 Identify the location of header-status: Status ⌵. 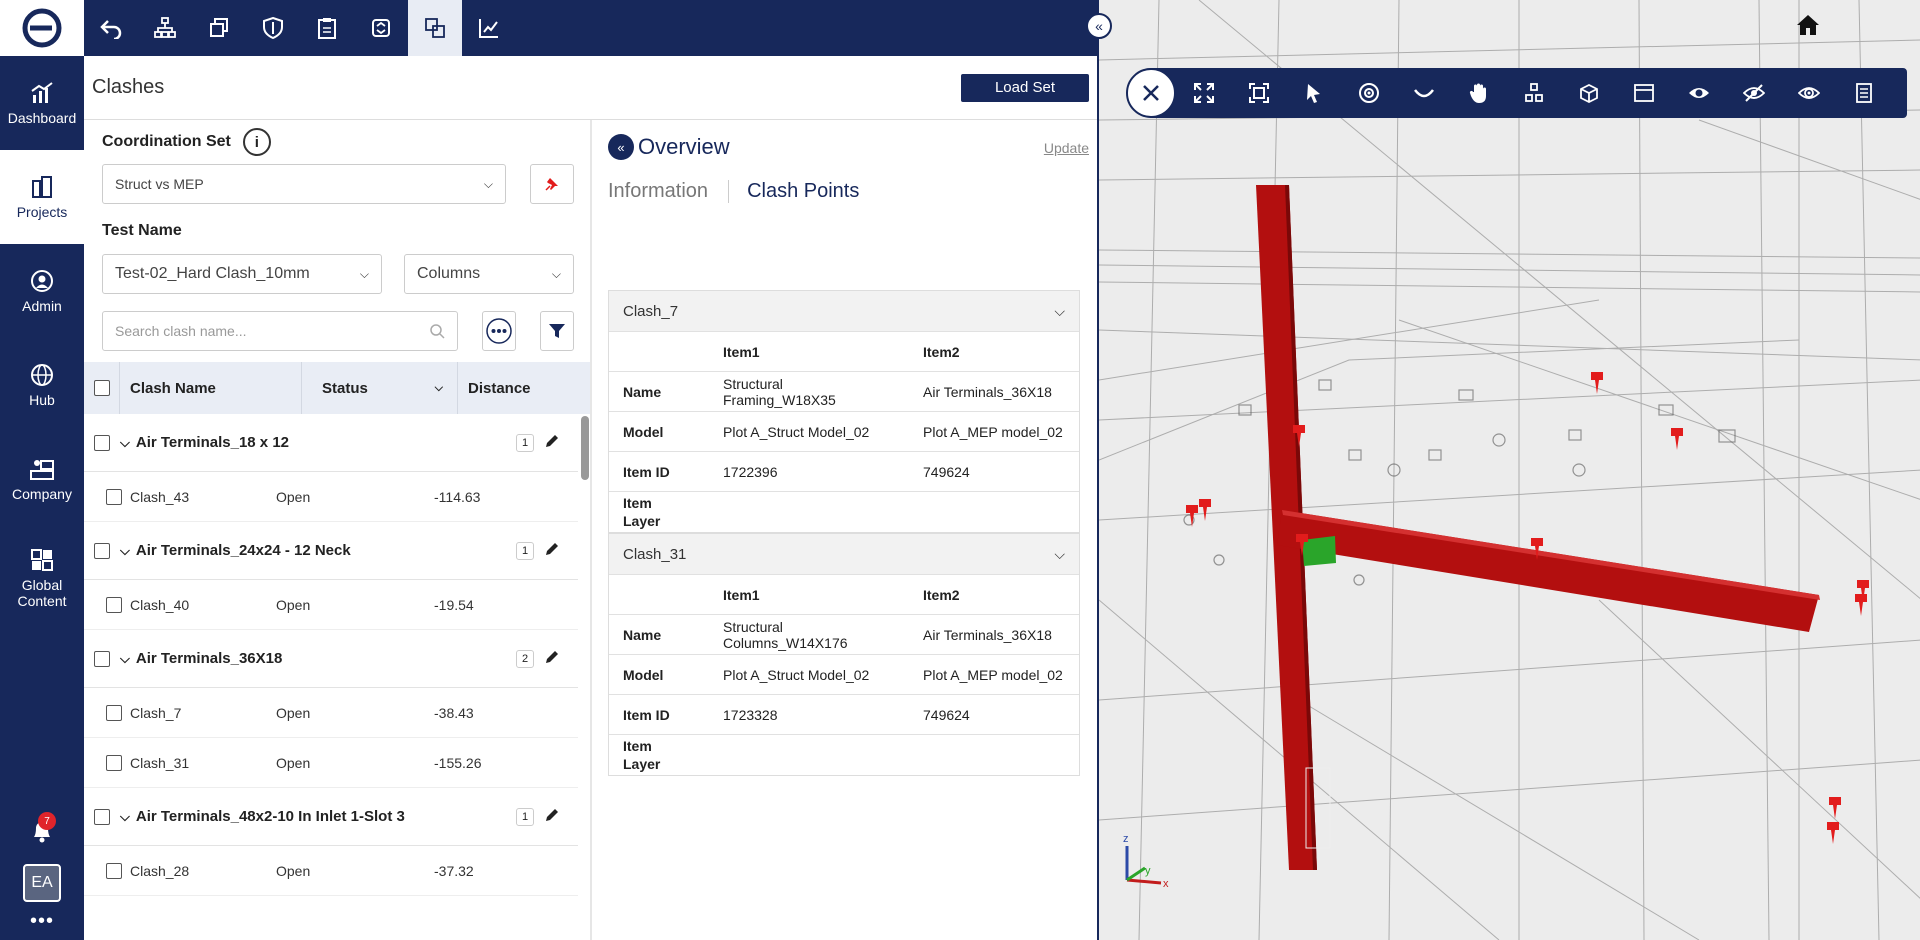
(380, 388).